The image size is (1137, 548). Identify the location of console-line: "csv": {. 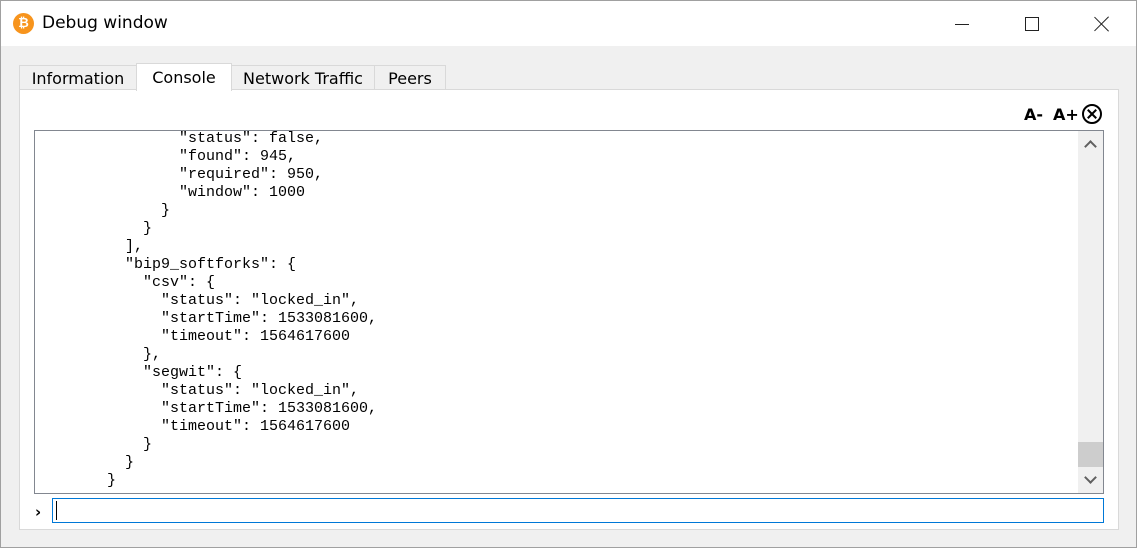
(125, 282).